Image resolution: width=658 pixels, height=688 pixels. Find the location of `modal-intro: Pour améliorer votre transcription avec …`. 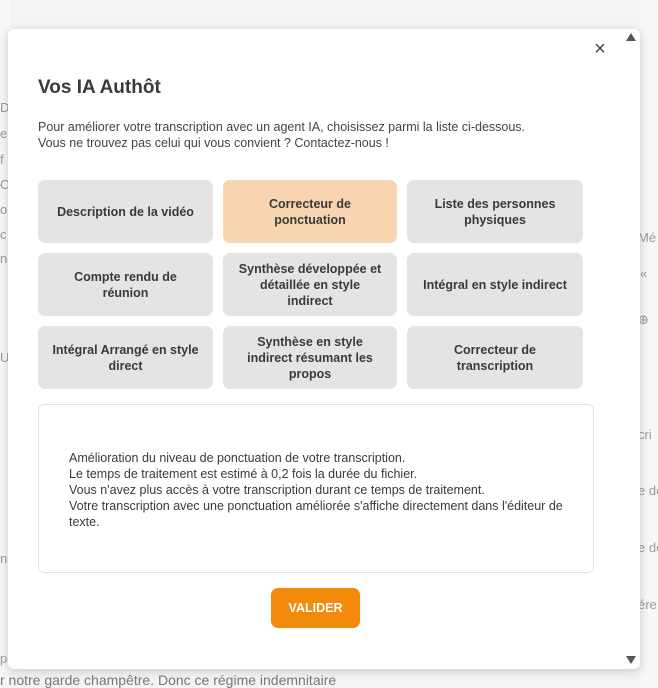

modal-intro: Pour améliorer votre transcription avec … is located at coordinates (318, 135).